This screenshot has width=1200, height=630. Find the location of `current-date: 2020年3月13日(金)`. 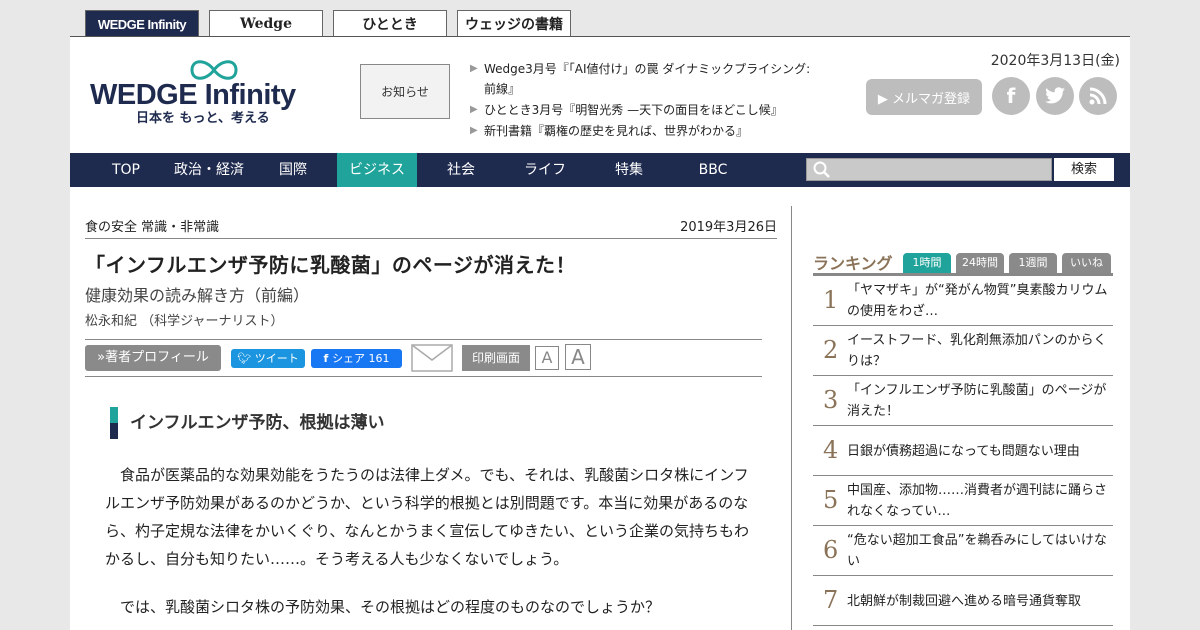

current-date: 2020年3月13日(金) is located at coordinates (1055, 61).